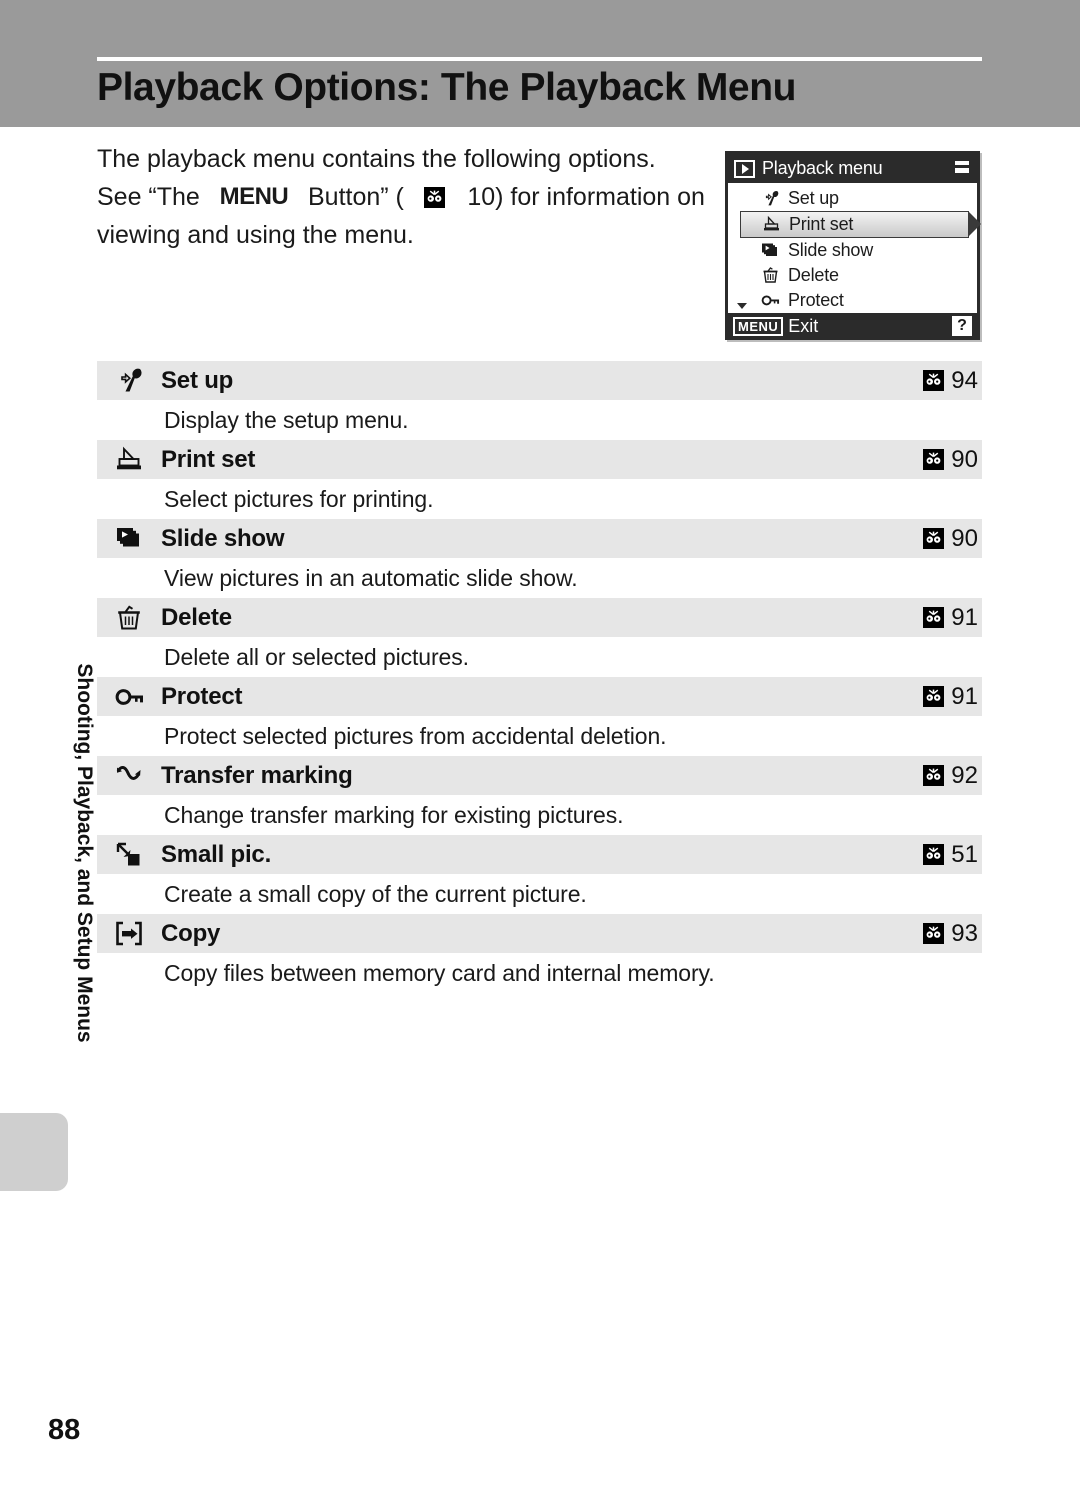 The image size is (1080, 1486). What do you see at coordinates (852, 275) in the screenshot?
I see `lcd-item-delete: Delete` at bounding box center [852, 275].